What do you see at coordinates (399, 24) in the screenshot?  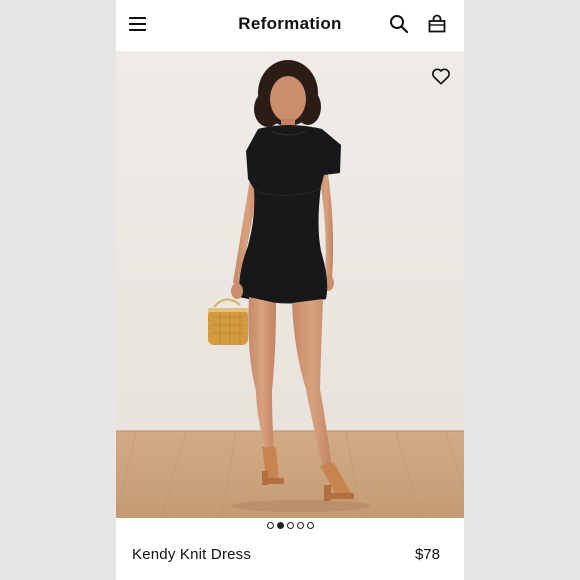 I see `search-icon` at bounding box center [399, 24].